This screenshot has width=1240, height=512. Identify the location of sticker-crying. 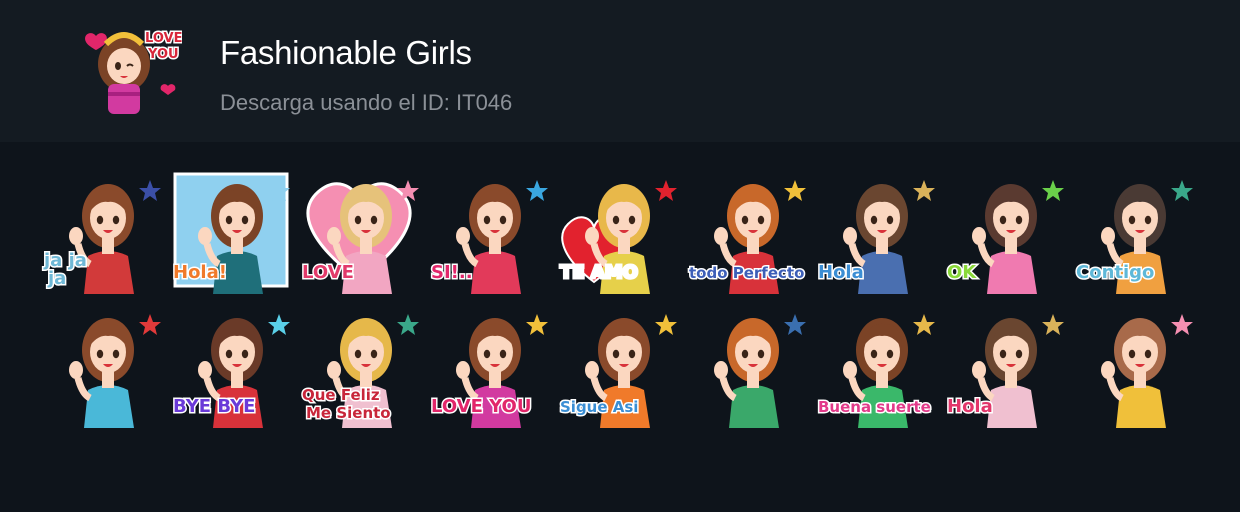
(1133, 366).